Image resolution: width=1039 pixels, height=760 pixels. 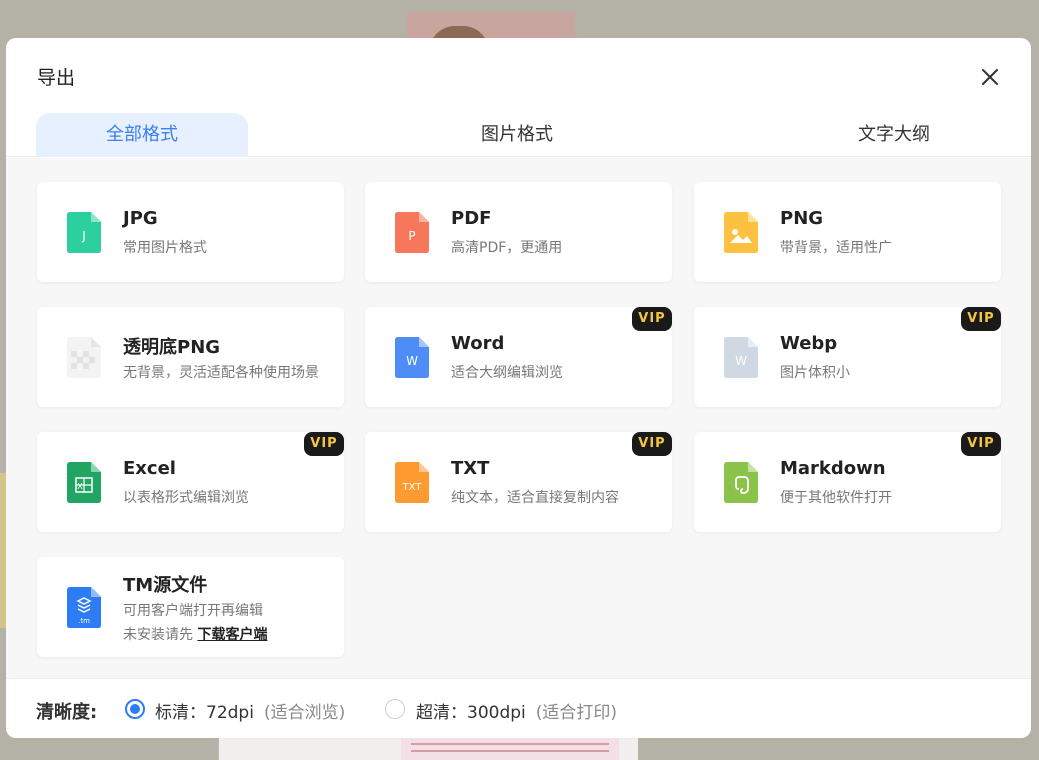 I want to click on format-desc: 以表格形式编辑浏览, so click(x=186, y=498).